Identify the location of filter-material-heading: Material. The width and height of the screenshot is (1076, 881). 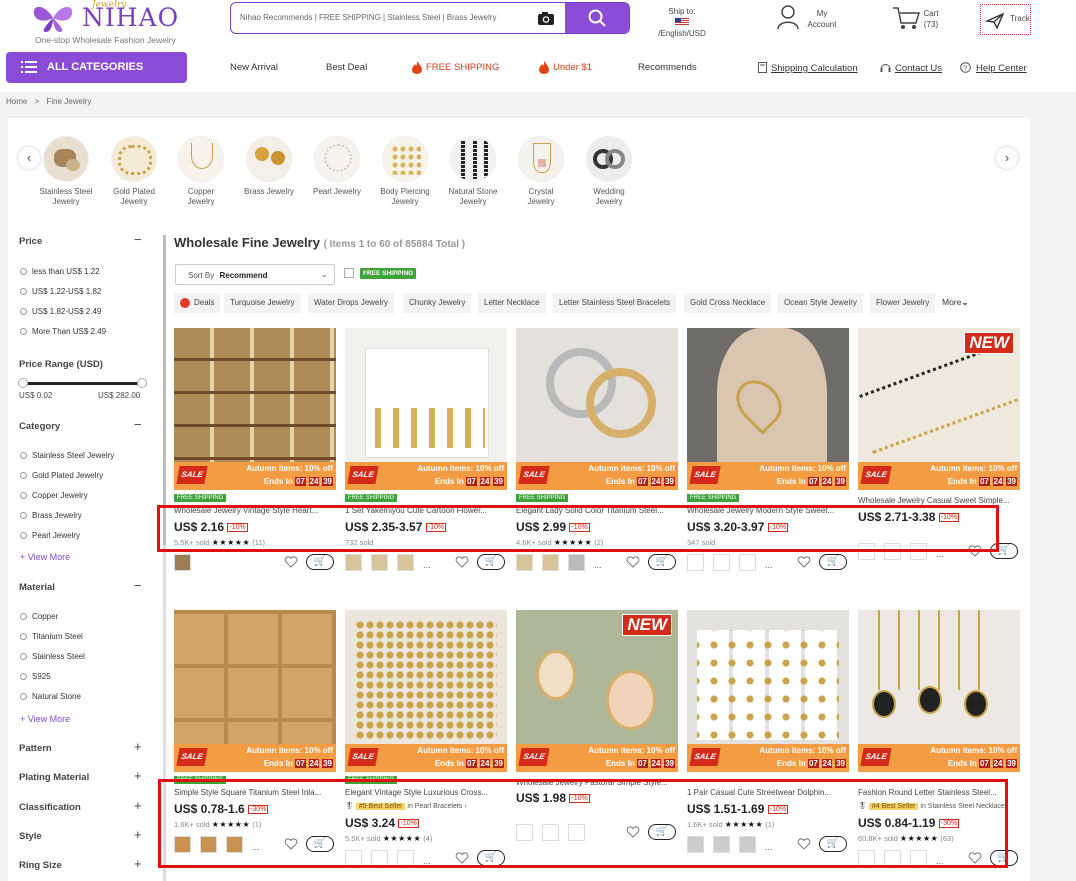
(37, 587).